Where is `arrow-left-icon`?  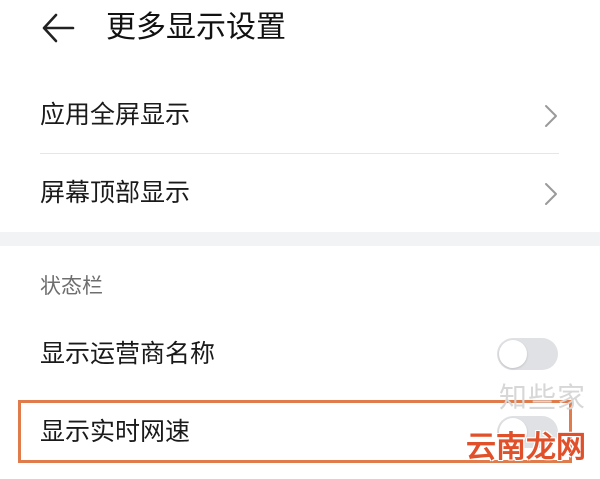
arrow-left-icon is located at coordinates (58, 28).